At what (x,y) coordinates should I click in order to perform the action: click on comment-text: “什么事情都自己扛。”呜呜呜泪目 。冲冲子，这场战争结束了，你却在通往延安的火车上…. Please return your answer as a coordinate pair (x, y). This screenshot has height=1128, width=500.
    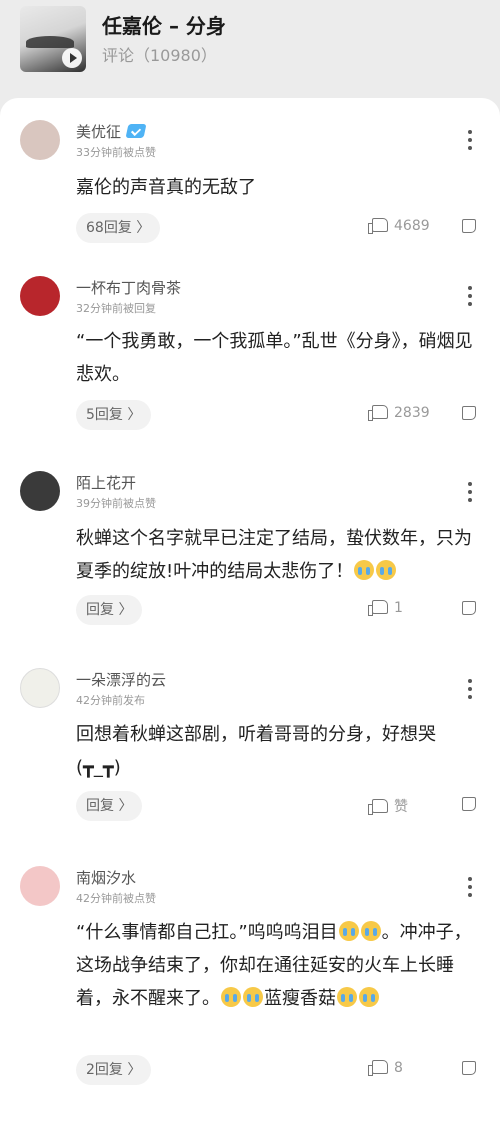
    Looking at the image, I should click on (278, 965).